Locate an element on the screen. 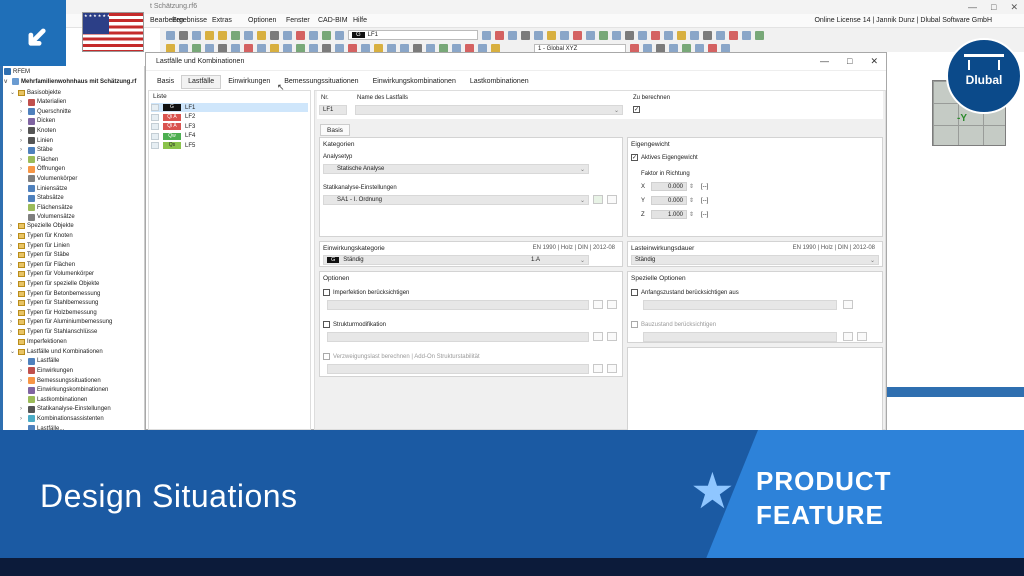 The height and width of the screenshot is (576, 1024). tree-item: › Einwirkungen is located at coordinates (46, 371).